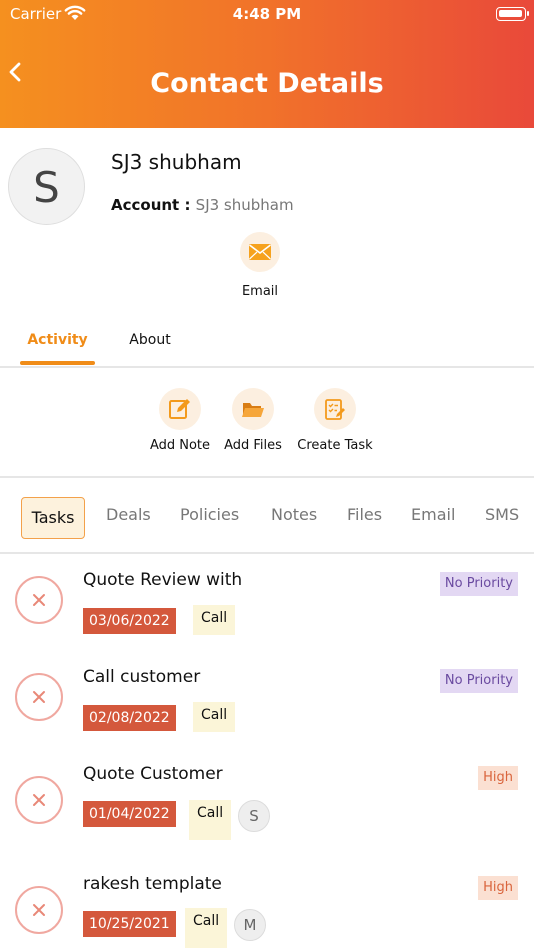 This screenshot has width=534, height=950. Describe the element at coordinates (129, 814) in the screenshot. I see `due-date-badge: 01/04/2022` at that location.